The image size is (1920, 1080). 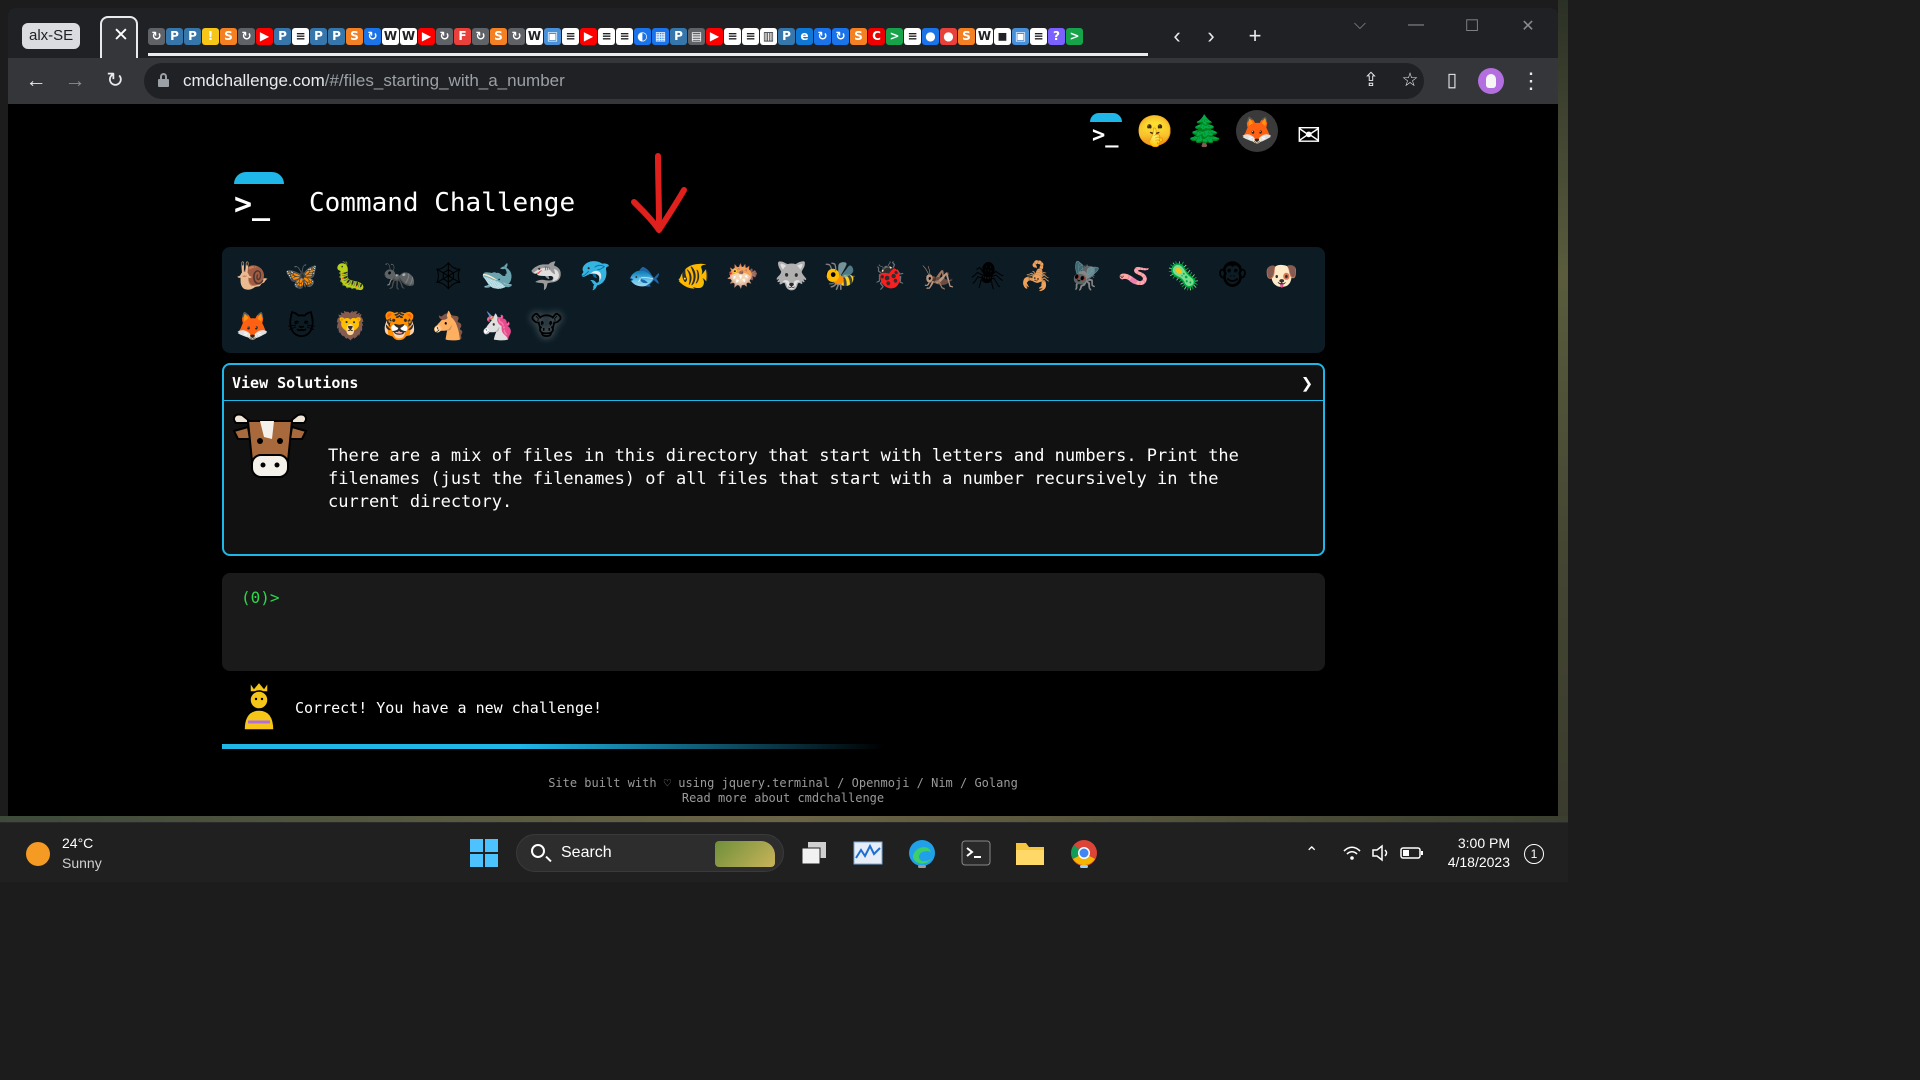 I want to click on animal-worm-icon: 🪱, so click(x=1134, y=276).